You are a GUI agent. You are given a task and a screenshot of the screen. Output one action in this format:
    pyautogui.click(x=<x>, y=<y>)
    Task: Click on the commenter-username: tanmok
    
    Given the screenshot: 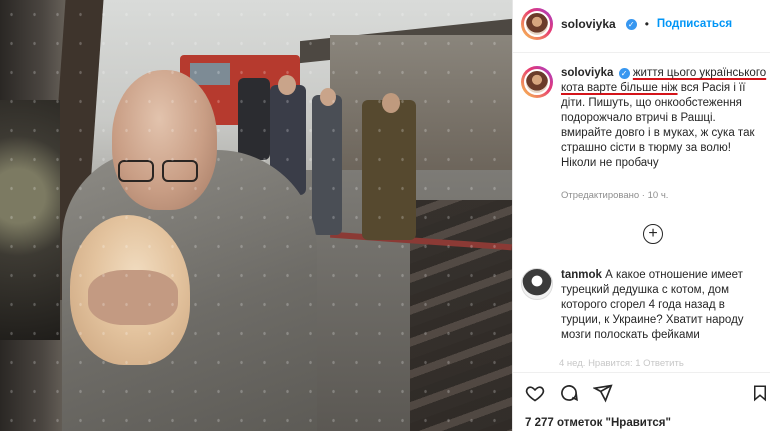 What is the action you would take?
    pyautogui.click(x=581, y=275)
    